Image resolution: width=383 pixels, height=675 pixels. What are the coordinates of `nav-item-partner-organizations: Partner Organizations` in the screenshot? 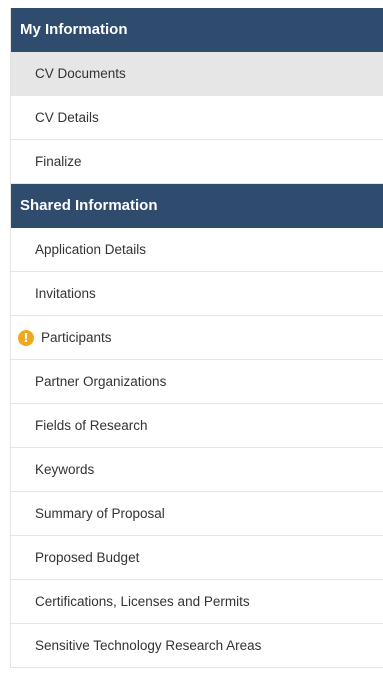 It's located at (197, 382).